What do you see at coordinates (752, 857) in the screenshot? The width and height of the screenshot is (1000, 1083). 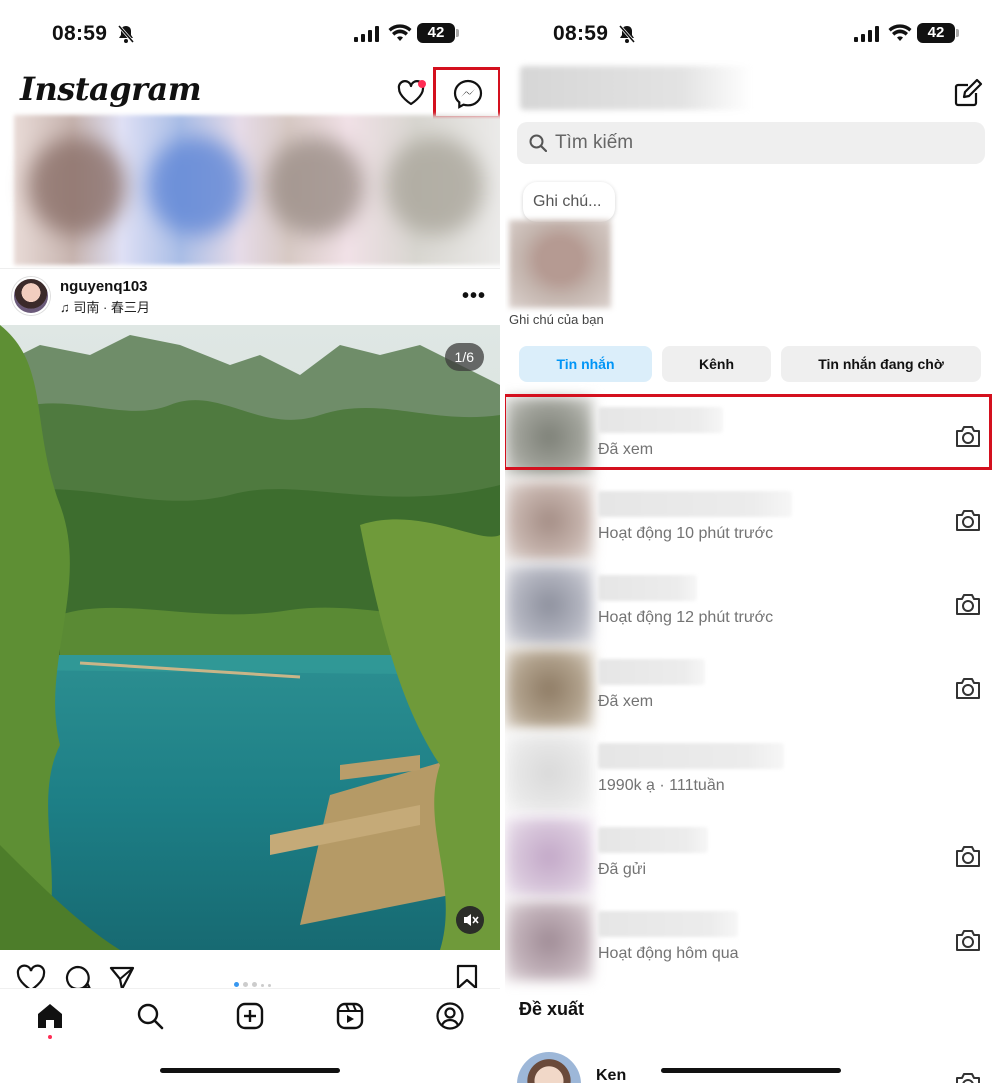 I see `conversation-row: Đã gửi` at bounding box center [752, 857].